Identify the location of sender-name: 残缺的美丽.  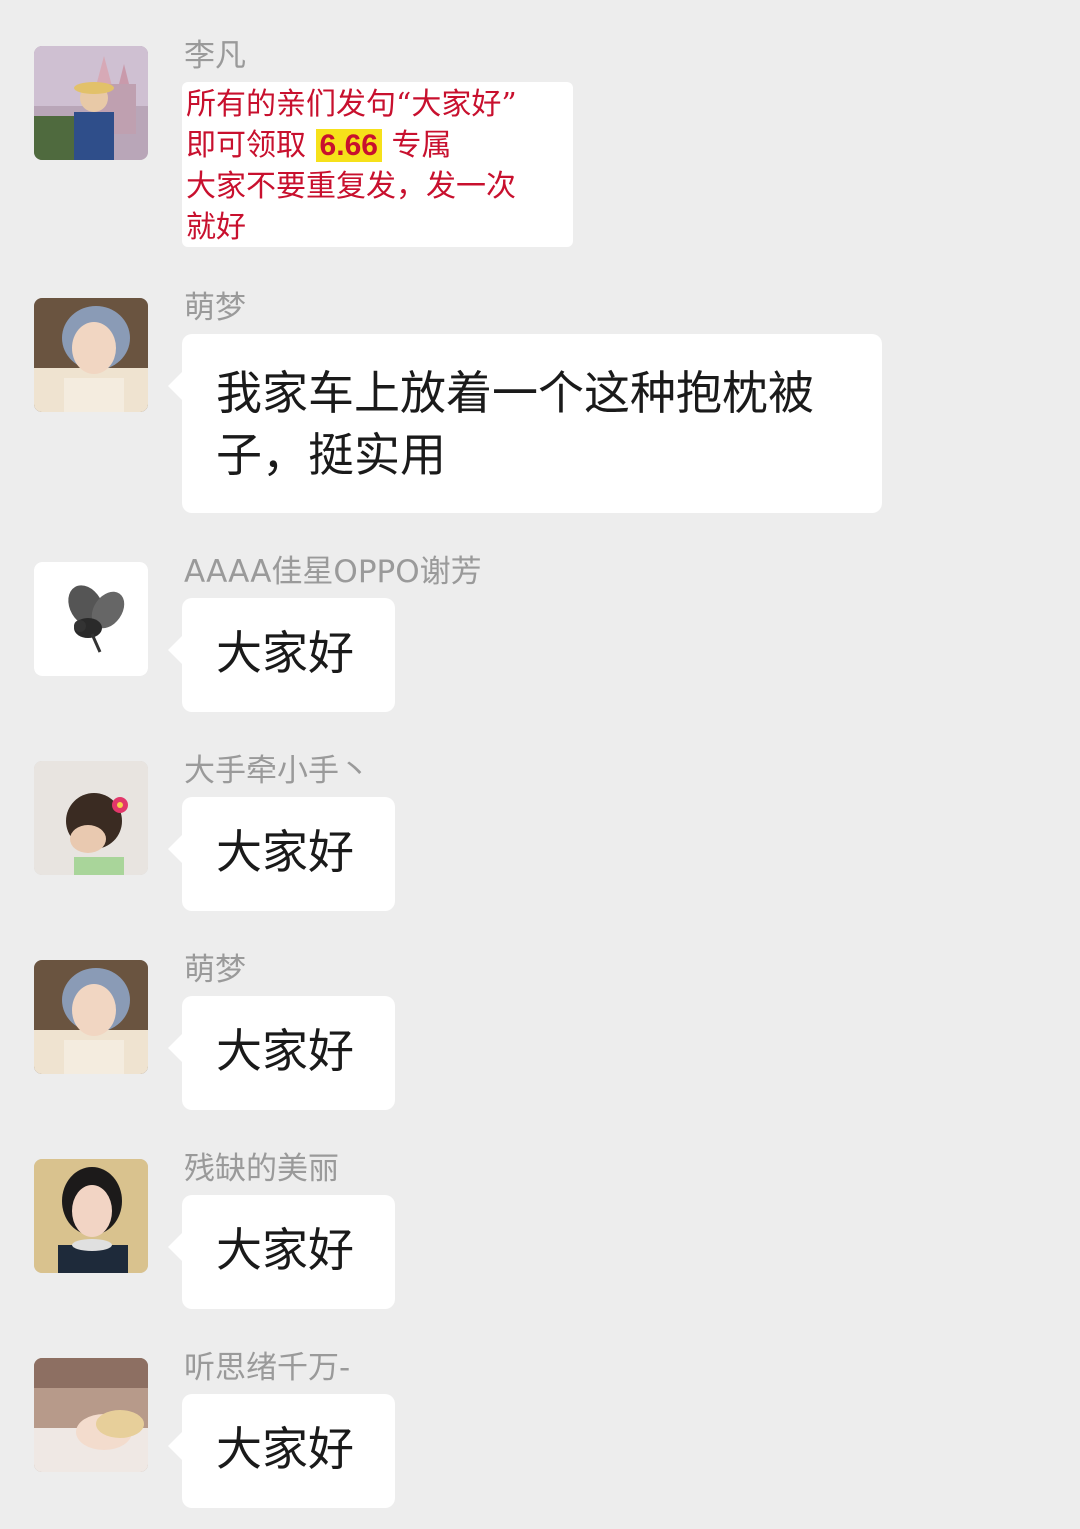
(261, 1169).